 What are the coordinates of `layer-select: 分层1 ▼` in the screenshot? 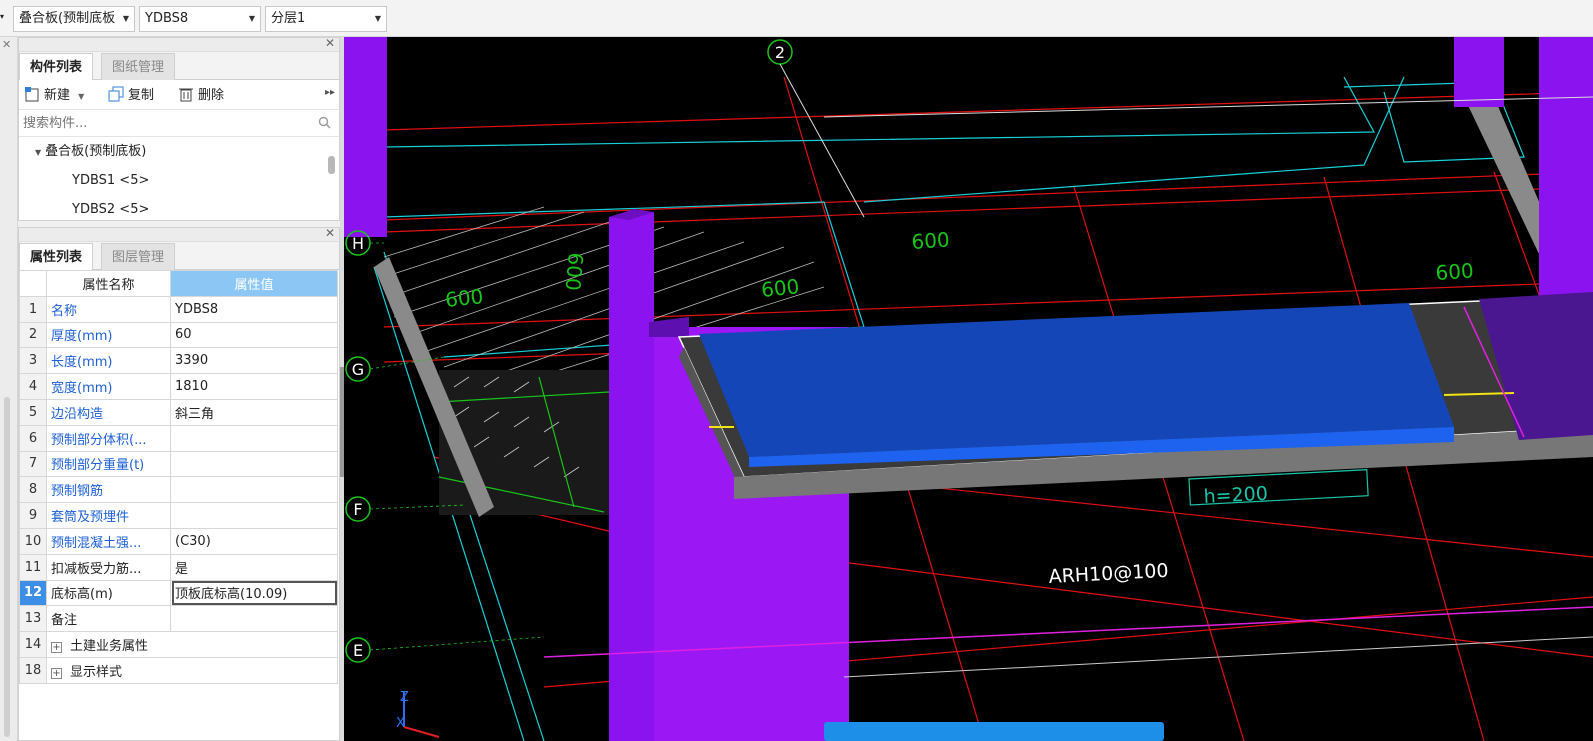 It's located at (326, 19).